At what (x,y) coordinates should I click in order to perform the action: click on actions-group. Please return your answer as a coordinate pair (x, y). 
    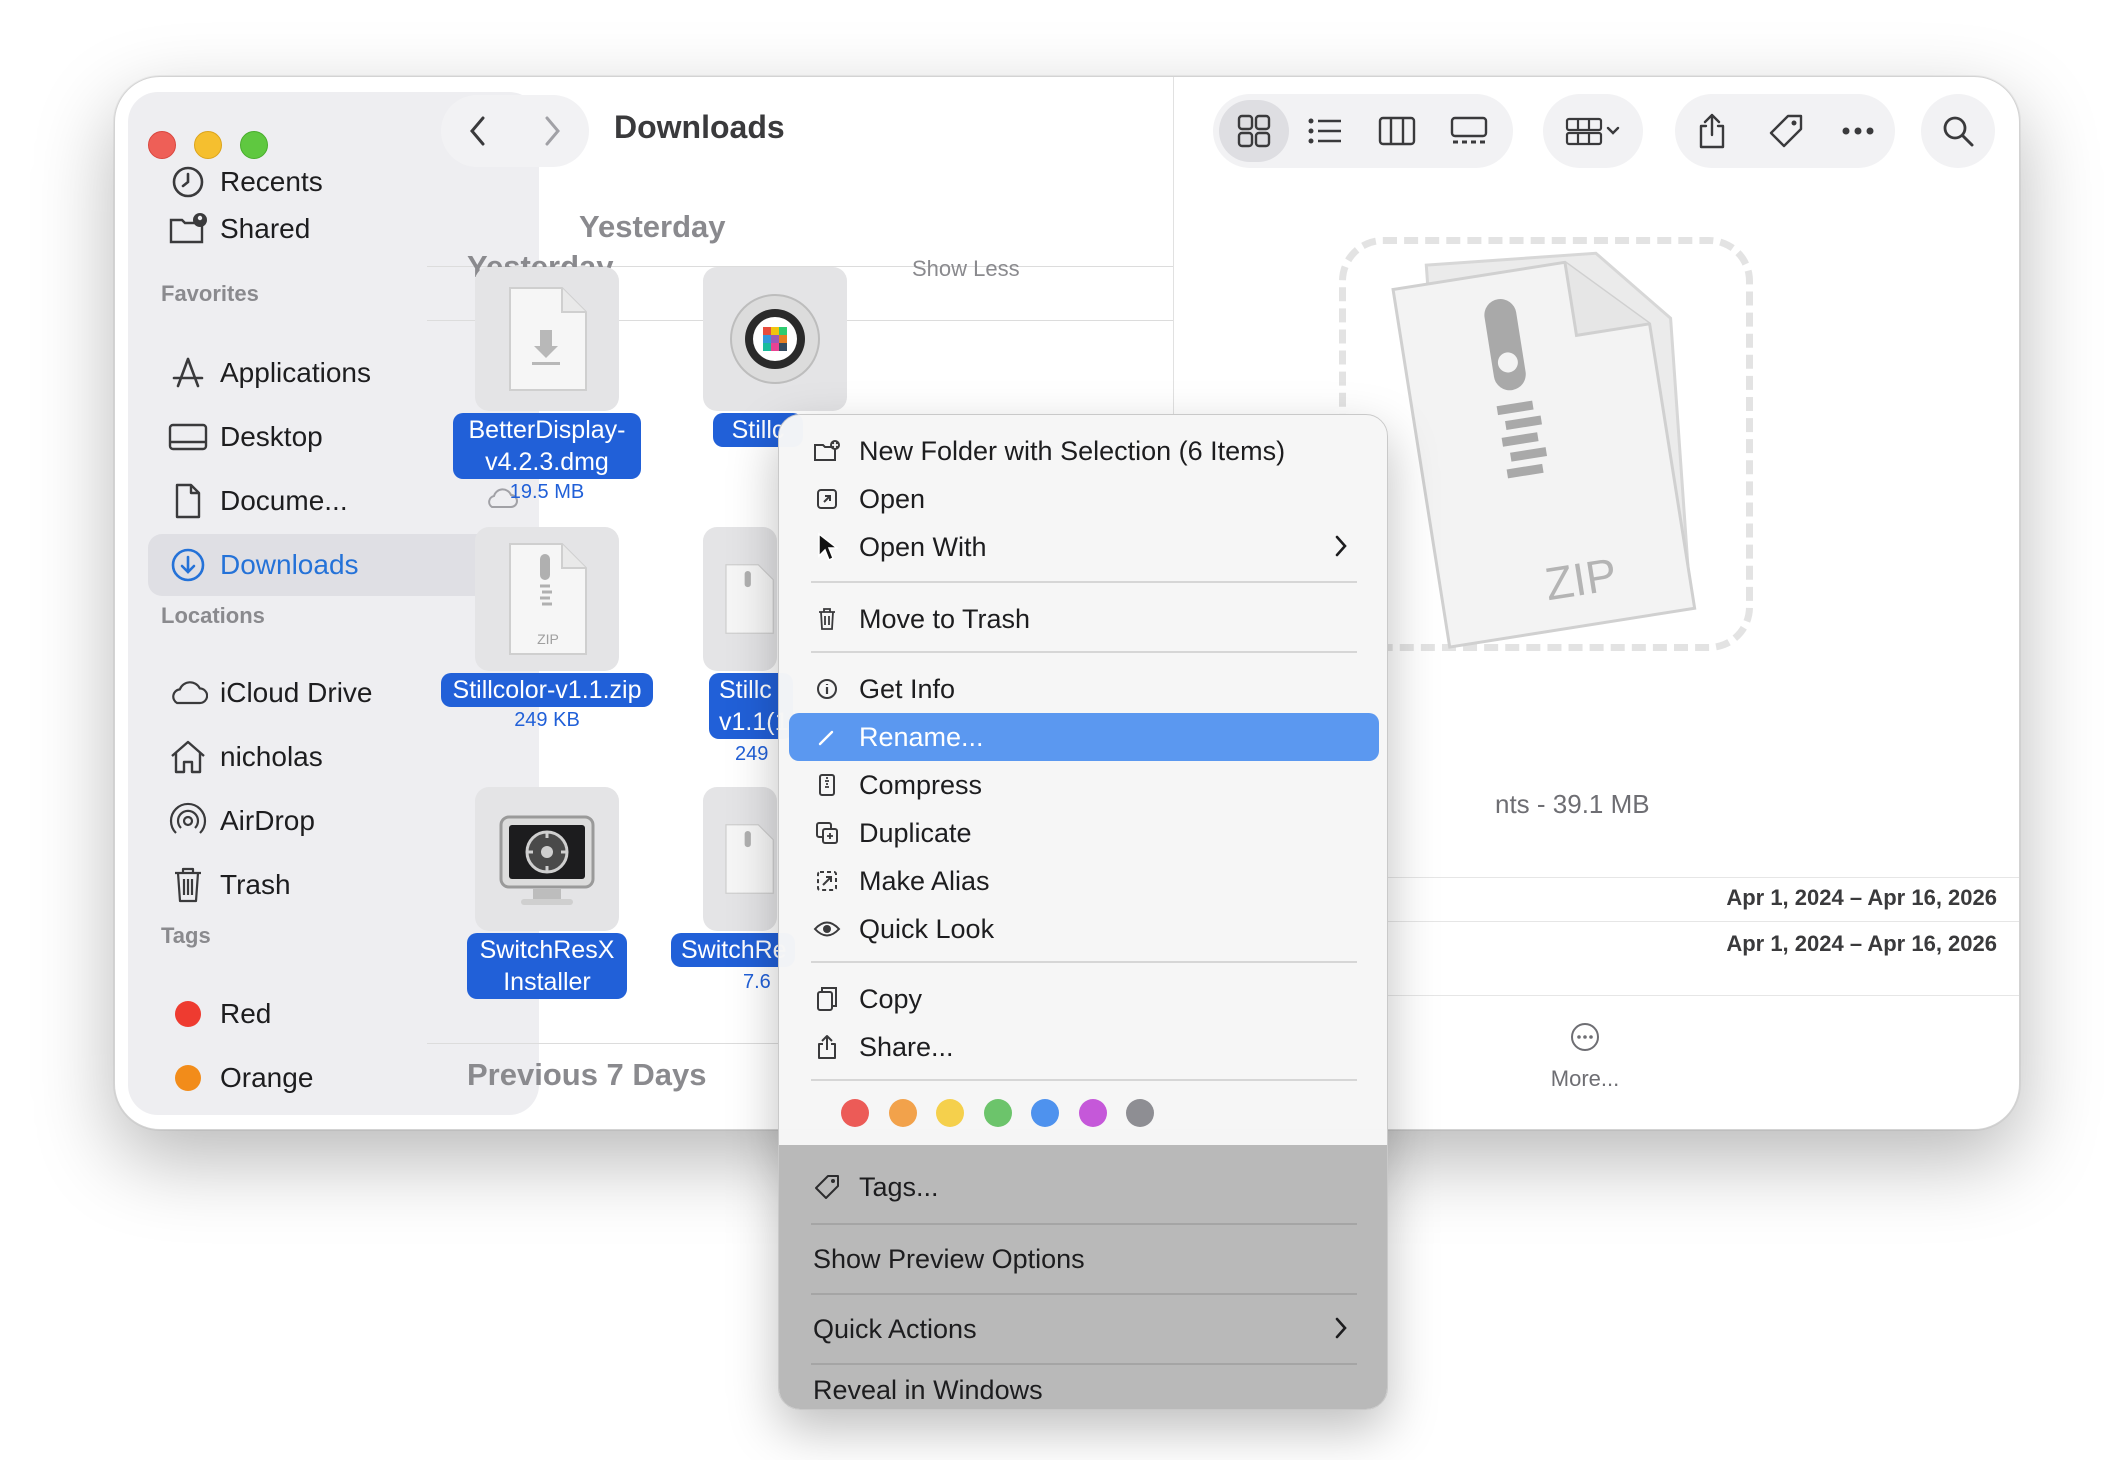
    Looking at the image, I should click on (1785, 131).